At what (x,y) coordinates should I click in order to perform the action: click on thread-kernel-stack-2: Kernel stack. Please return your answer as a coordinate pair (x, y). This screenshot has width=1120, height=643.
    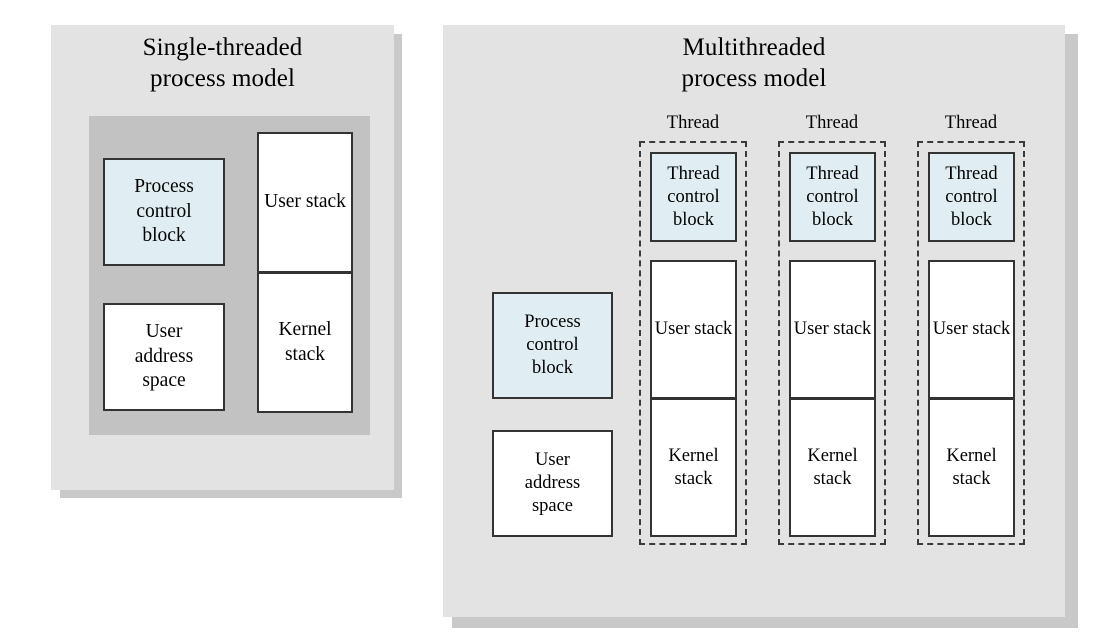
    Looking at the image, I should click on (832, 468).